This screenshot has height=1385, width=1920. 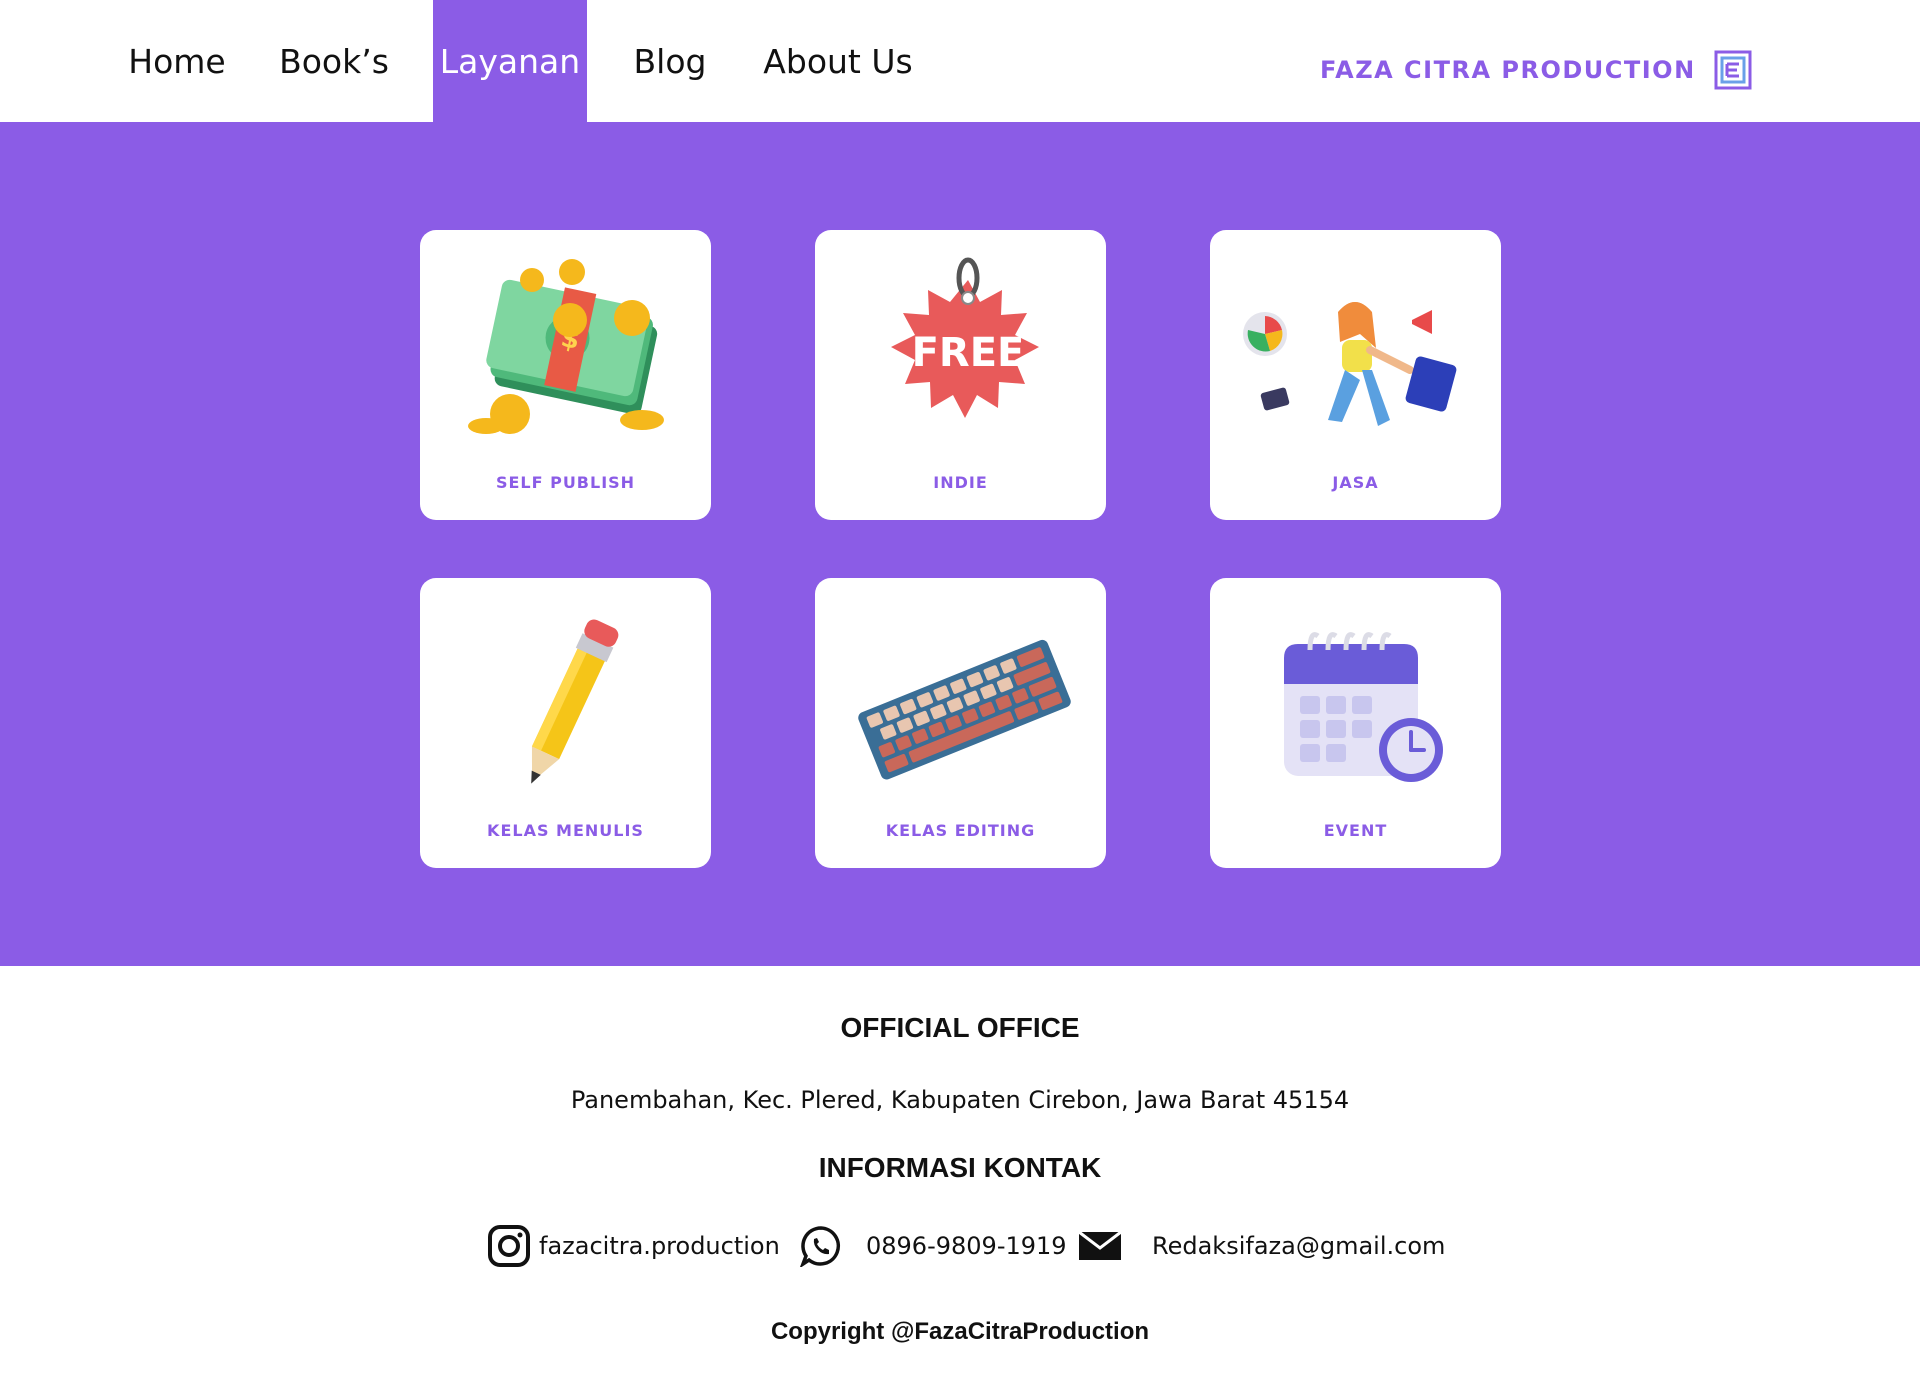 What do you see at coordinates (960, 1331) in the screenshot?
I see `copyright: Copyright @FazaCitraProduction` at bounding box center [960, 1331].